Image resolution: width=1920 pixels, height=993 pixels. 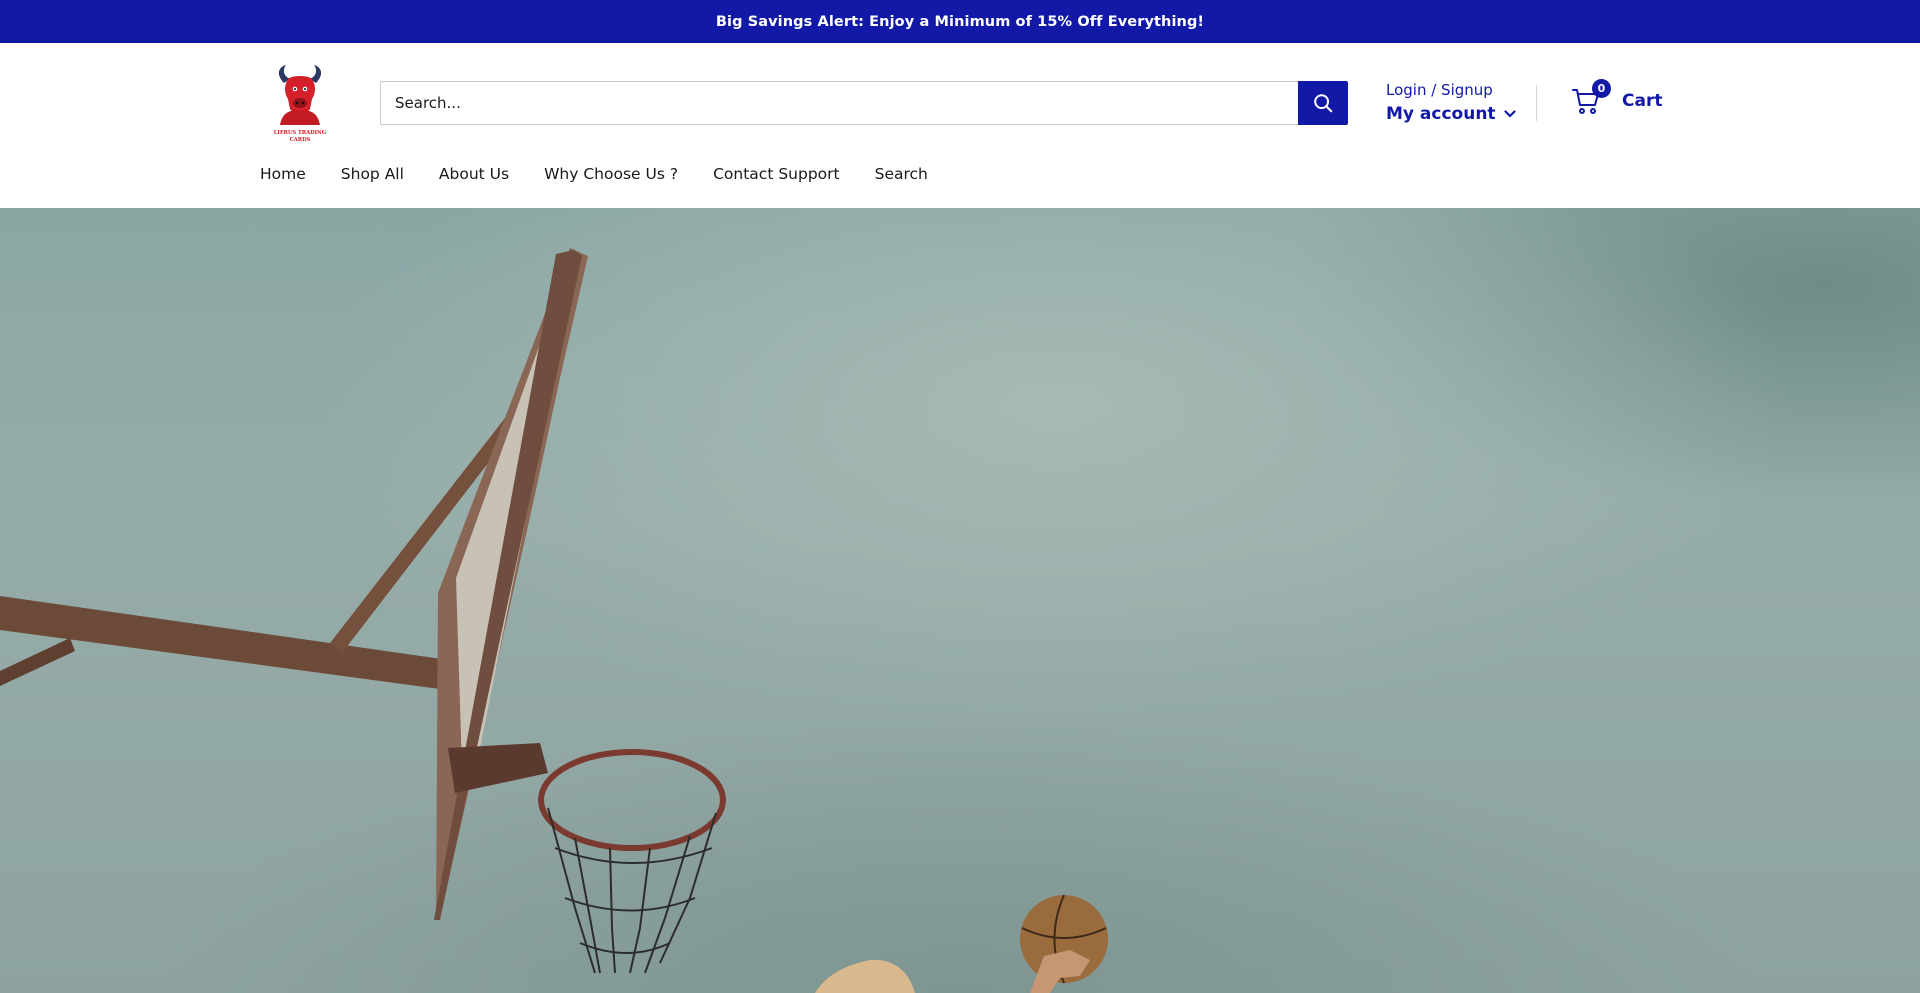 I want to click on search-icon, so click(x=1323, y=103).